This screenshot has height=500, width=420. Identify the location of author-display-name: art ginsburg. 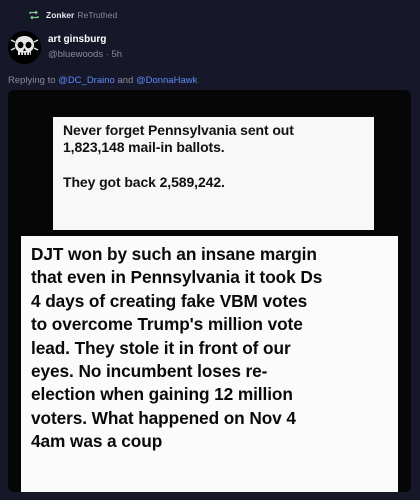
(85, 39).